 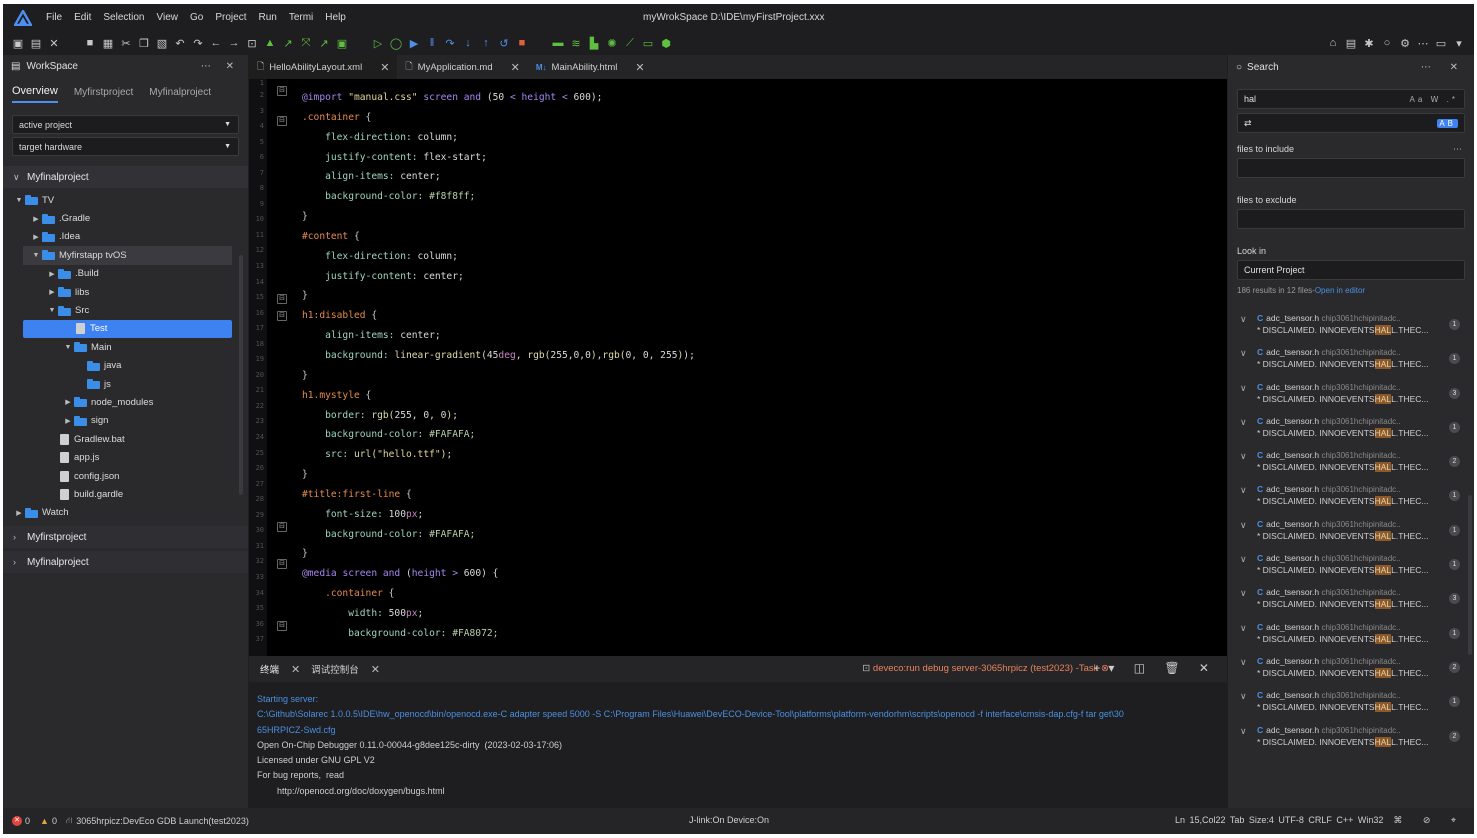 I want to click on package-icon: ⬢, so click(x=666, y=43).